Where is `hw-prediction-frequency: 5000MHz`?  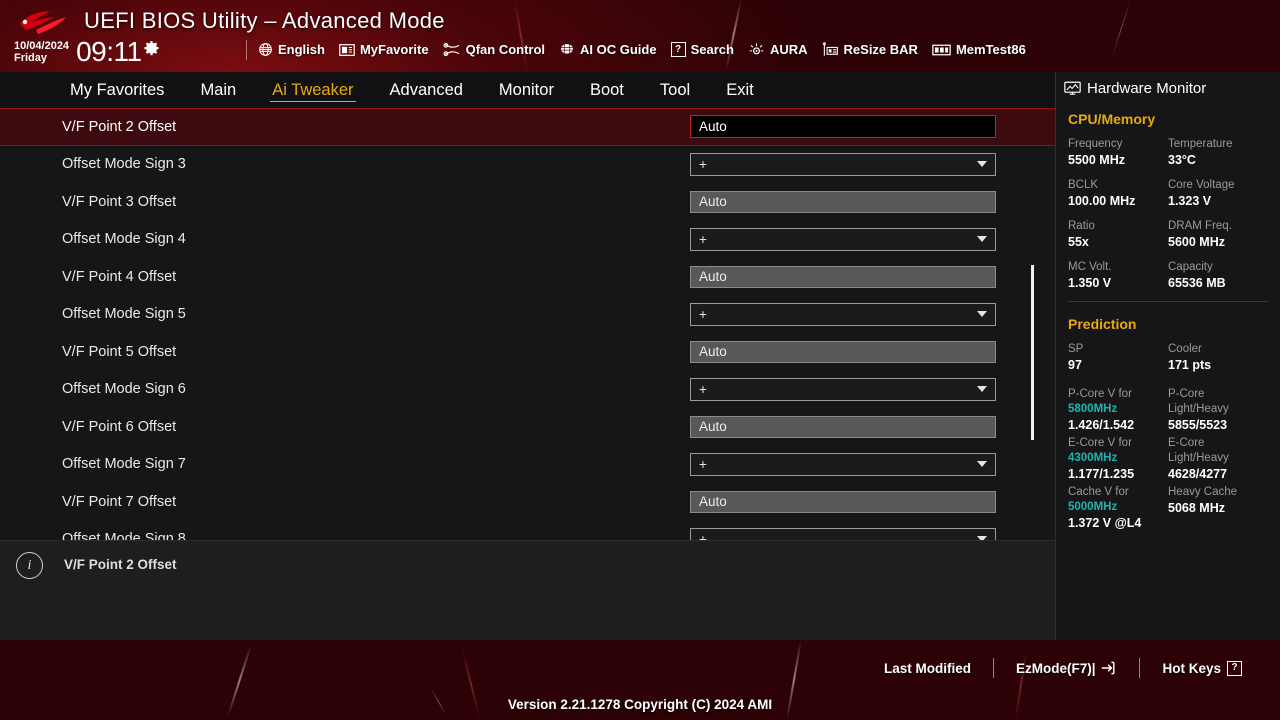 hw-prediction-frequency: 5000MHz is located at coordinates (1093, 507).